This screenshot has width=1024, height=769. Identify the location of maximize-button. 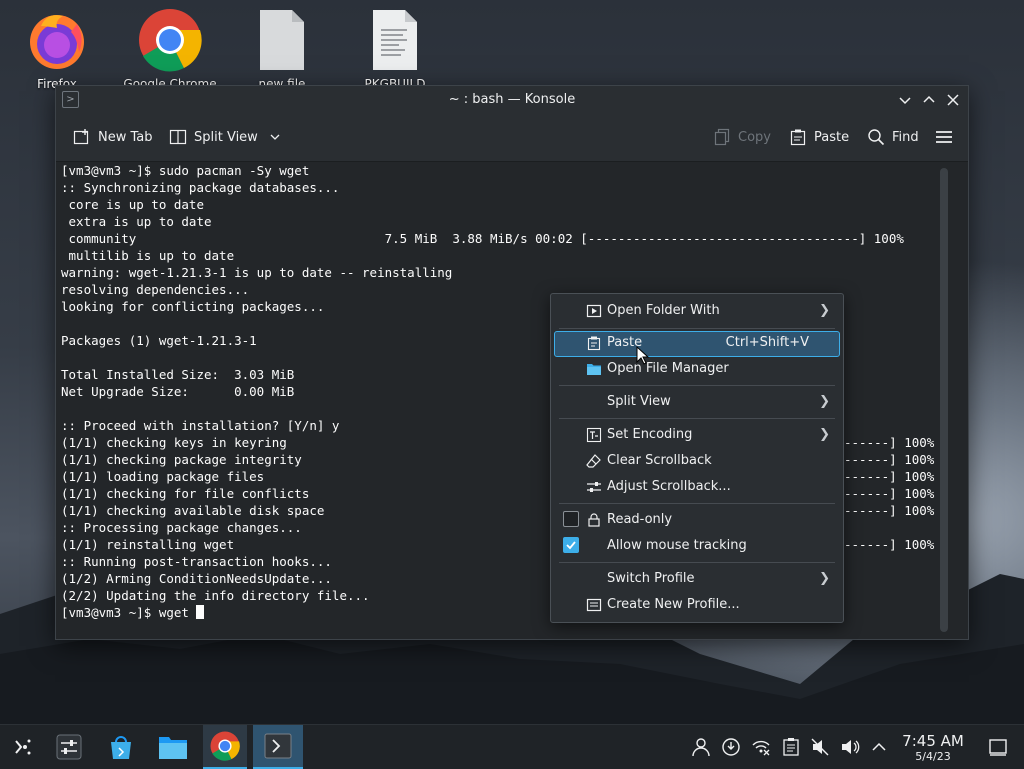
(929, 100).